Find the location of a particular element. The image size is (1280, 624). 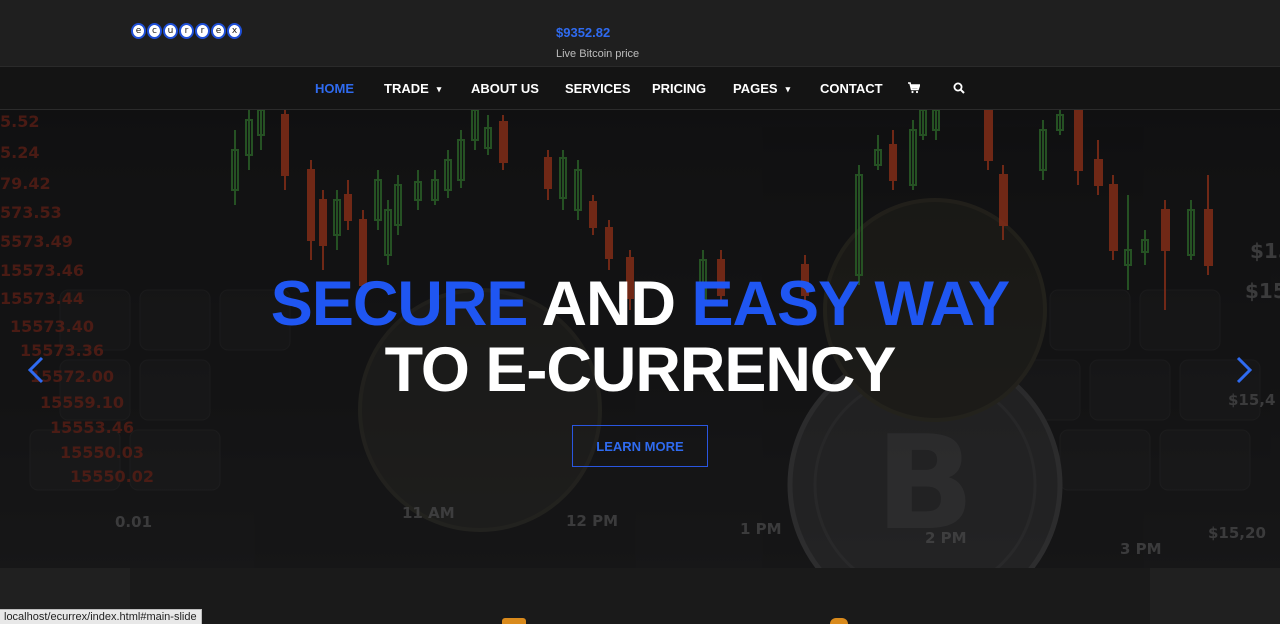

nav-label: SERVICES is located at coordinates (598, 88).